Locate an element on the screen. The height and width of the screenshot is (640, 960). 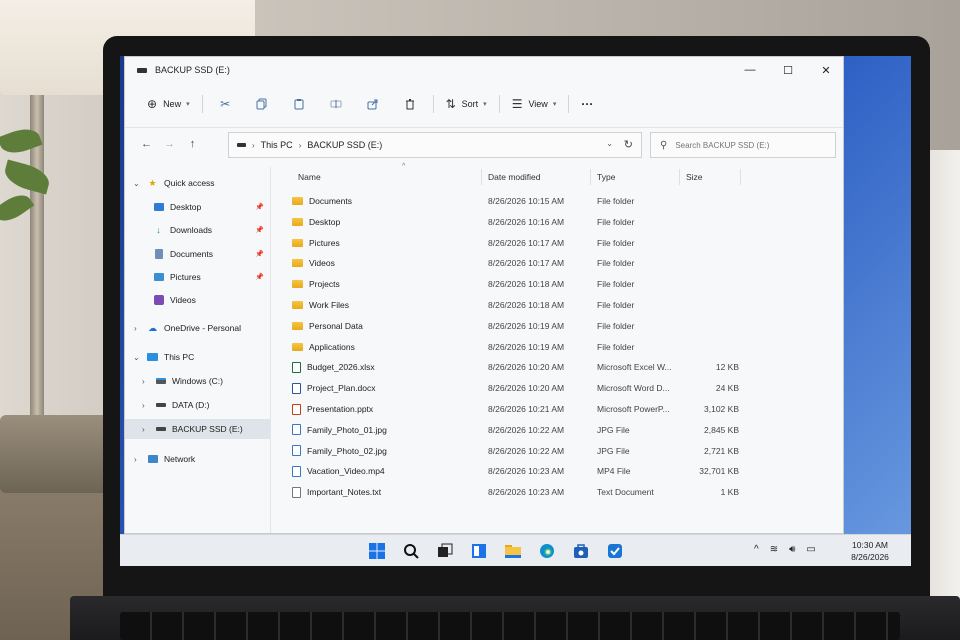
sidebar-item-data-d: › DATA (D:) is located at coordinates (197, 405).